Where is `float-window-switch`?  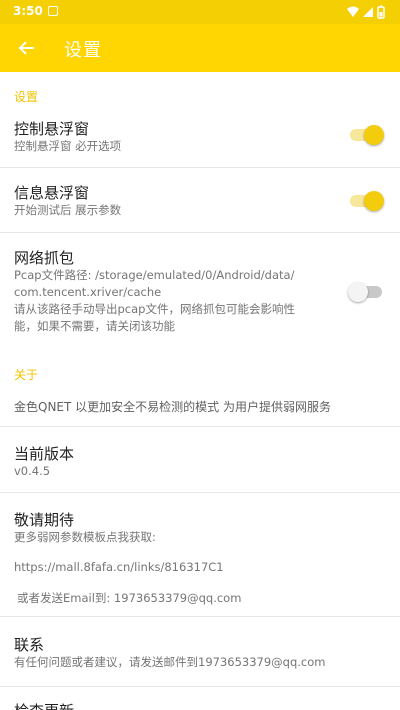 float-window-switch is located at coordinates (366, 135).